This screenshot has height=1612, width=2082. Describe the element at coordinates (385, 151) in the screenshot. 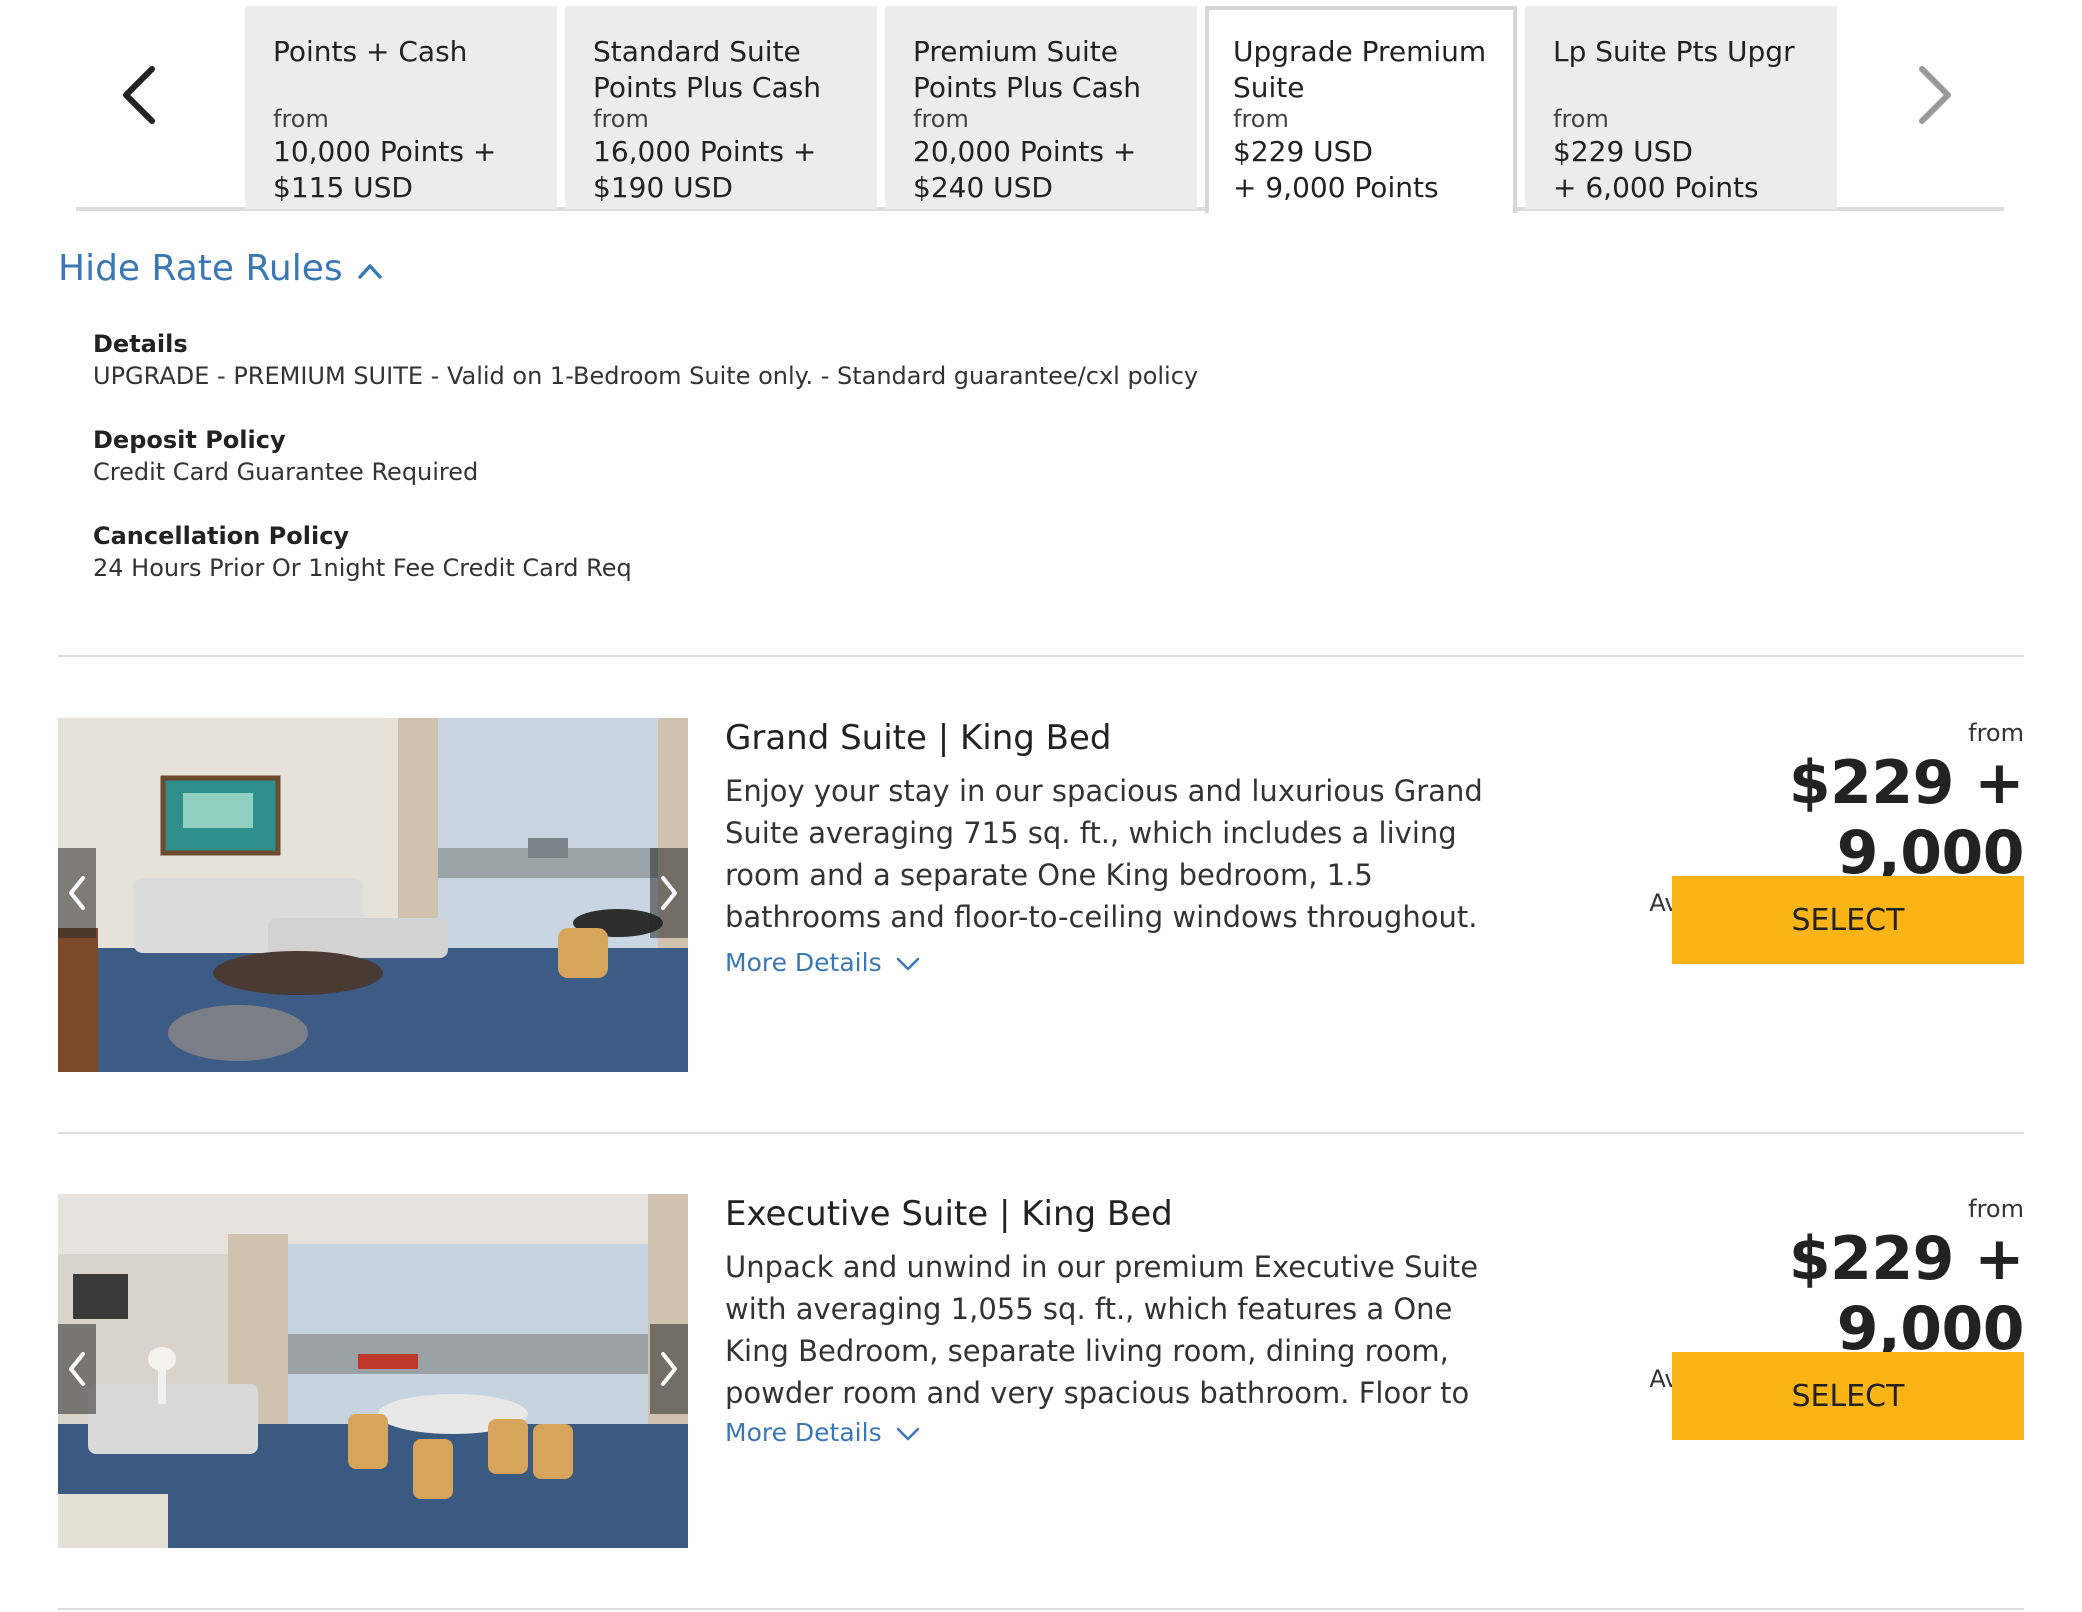

I see `rate-tab-price: 10,000 Points +` at that location.